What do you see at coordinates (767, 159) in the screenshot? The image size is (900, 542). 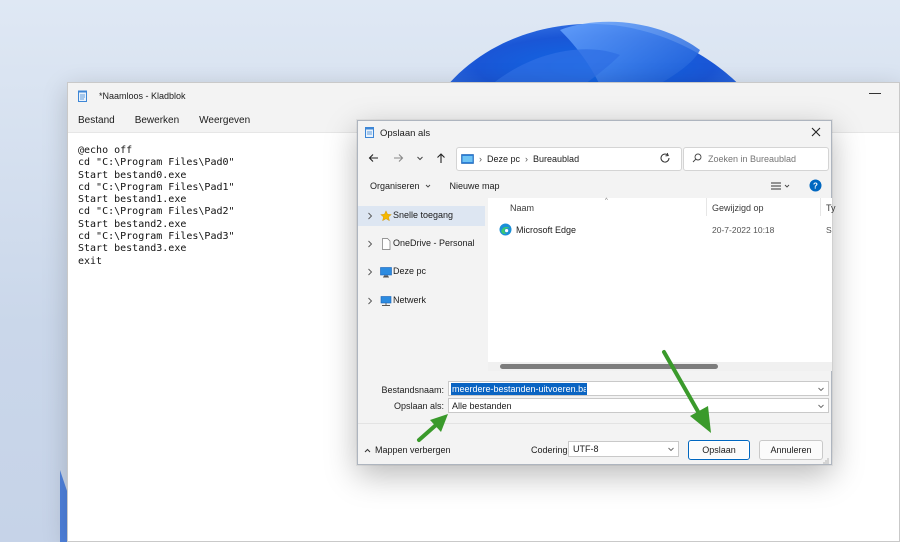 I see `search-input` at bounding box center [767, 159].